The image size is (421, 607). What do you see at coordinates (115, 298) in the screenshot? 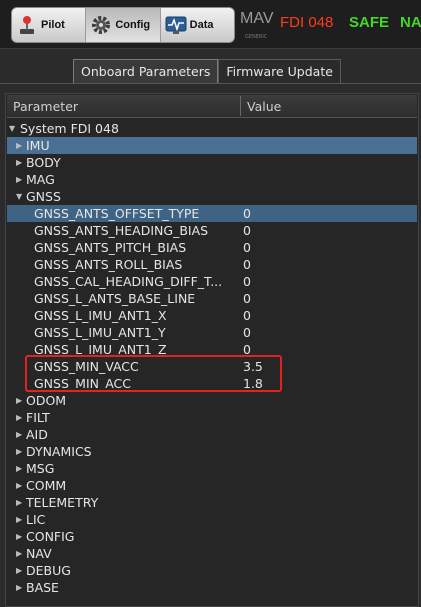
I see `parameter-name: GNSS_L_ANTS_BASE_LINE` at bounding box center [115, 298].